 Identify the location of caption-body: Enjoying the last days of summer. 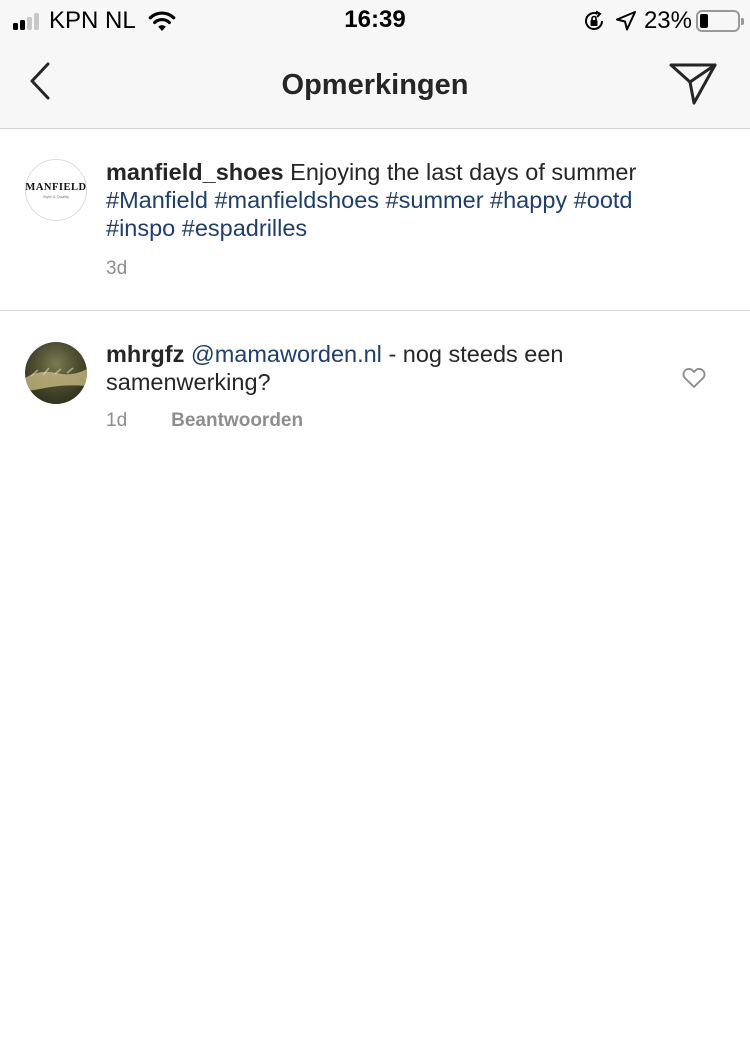
(463, 172).